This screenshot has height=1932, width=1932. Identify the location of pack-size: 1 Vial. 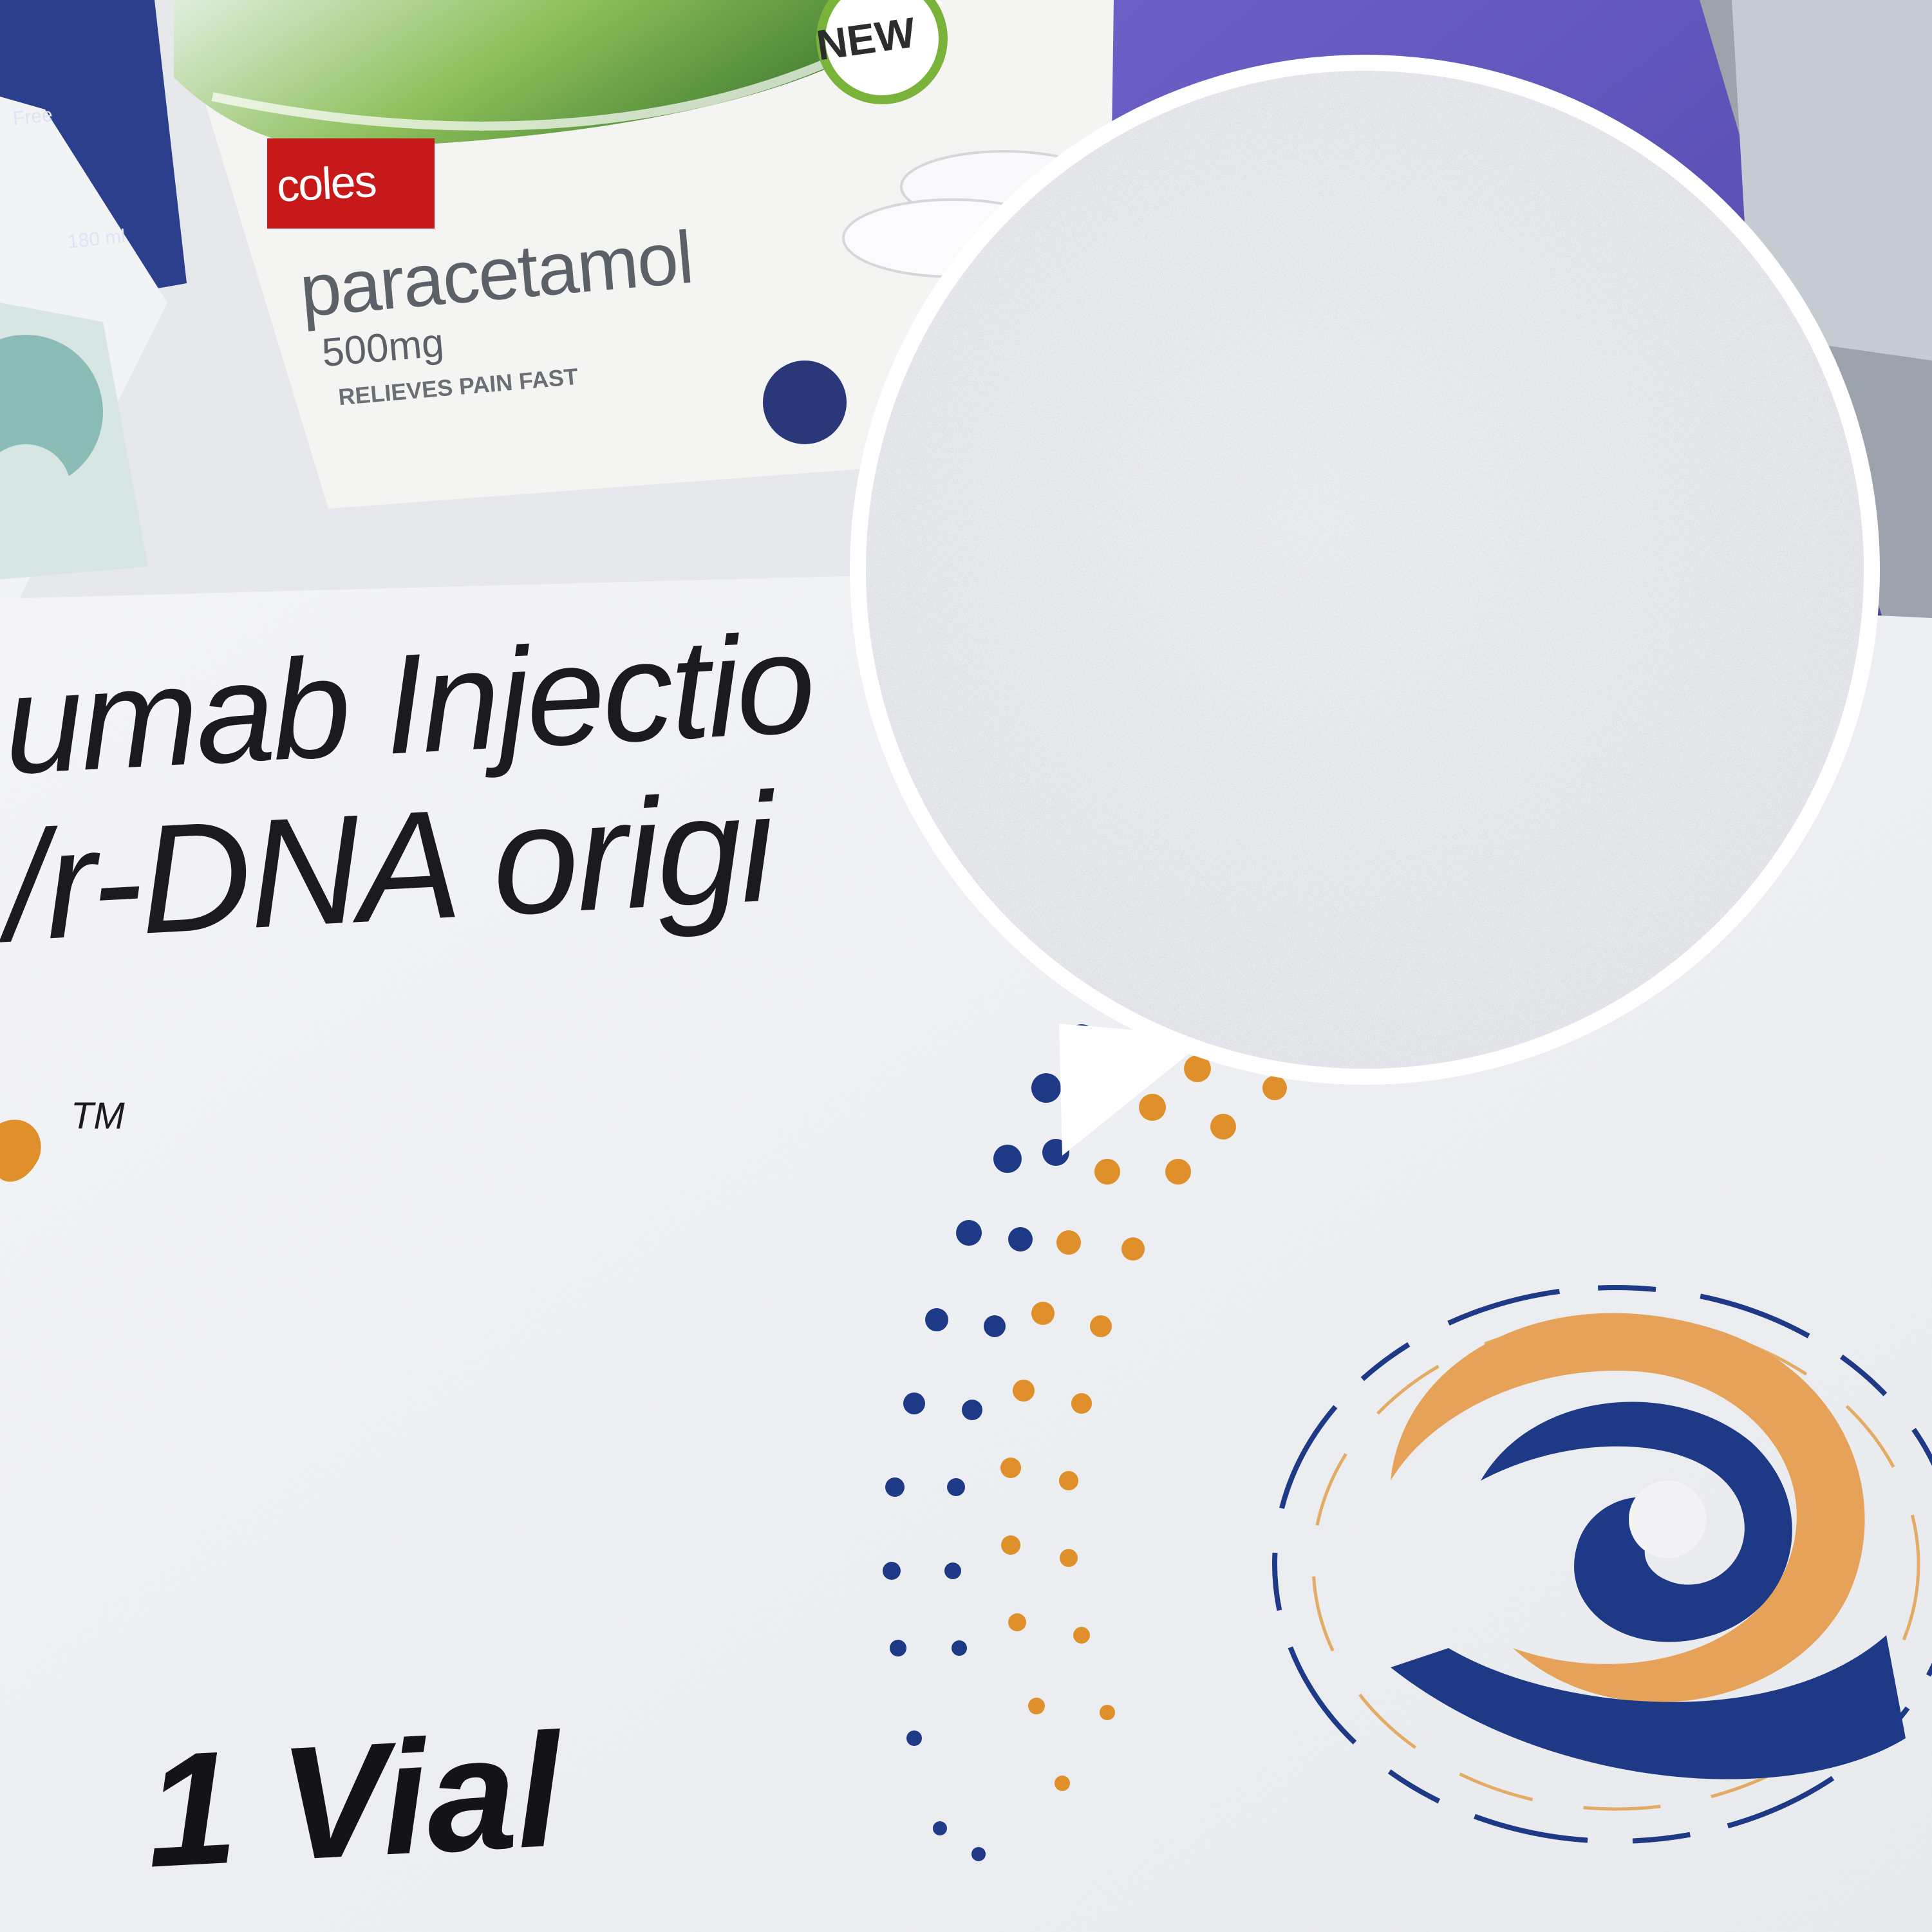
(353, 1801).